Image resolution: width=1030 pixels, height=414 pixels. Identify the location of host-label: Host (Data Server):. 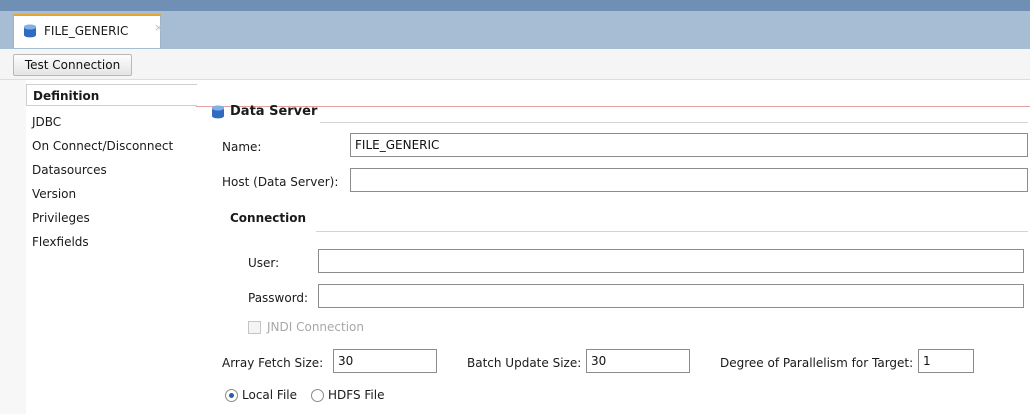
(280, 182).